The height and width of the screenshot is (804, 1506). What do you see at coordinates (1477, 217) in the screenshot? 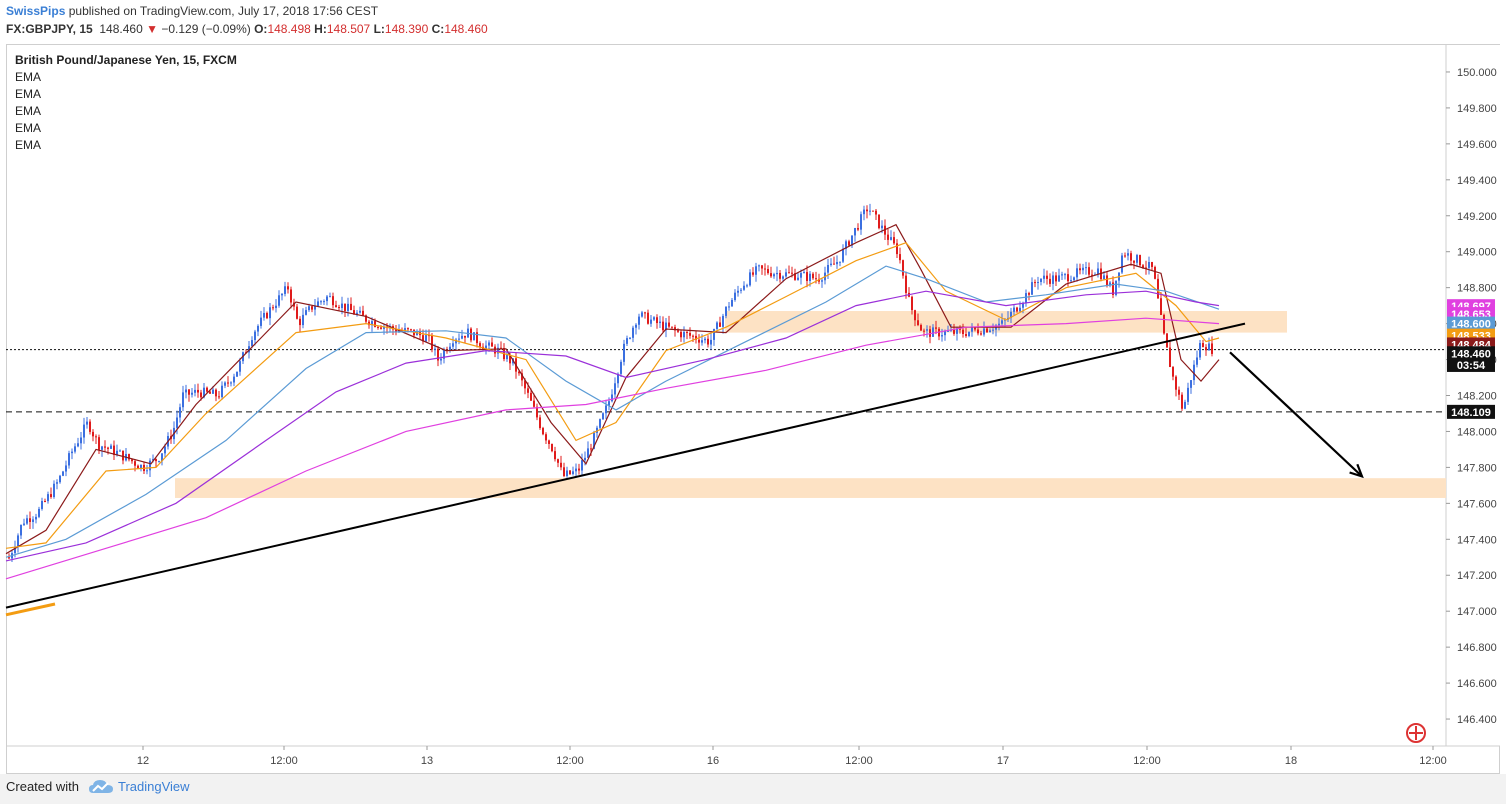
I see `y-tick-label: 149.200` at bounding box center [1477, 217].